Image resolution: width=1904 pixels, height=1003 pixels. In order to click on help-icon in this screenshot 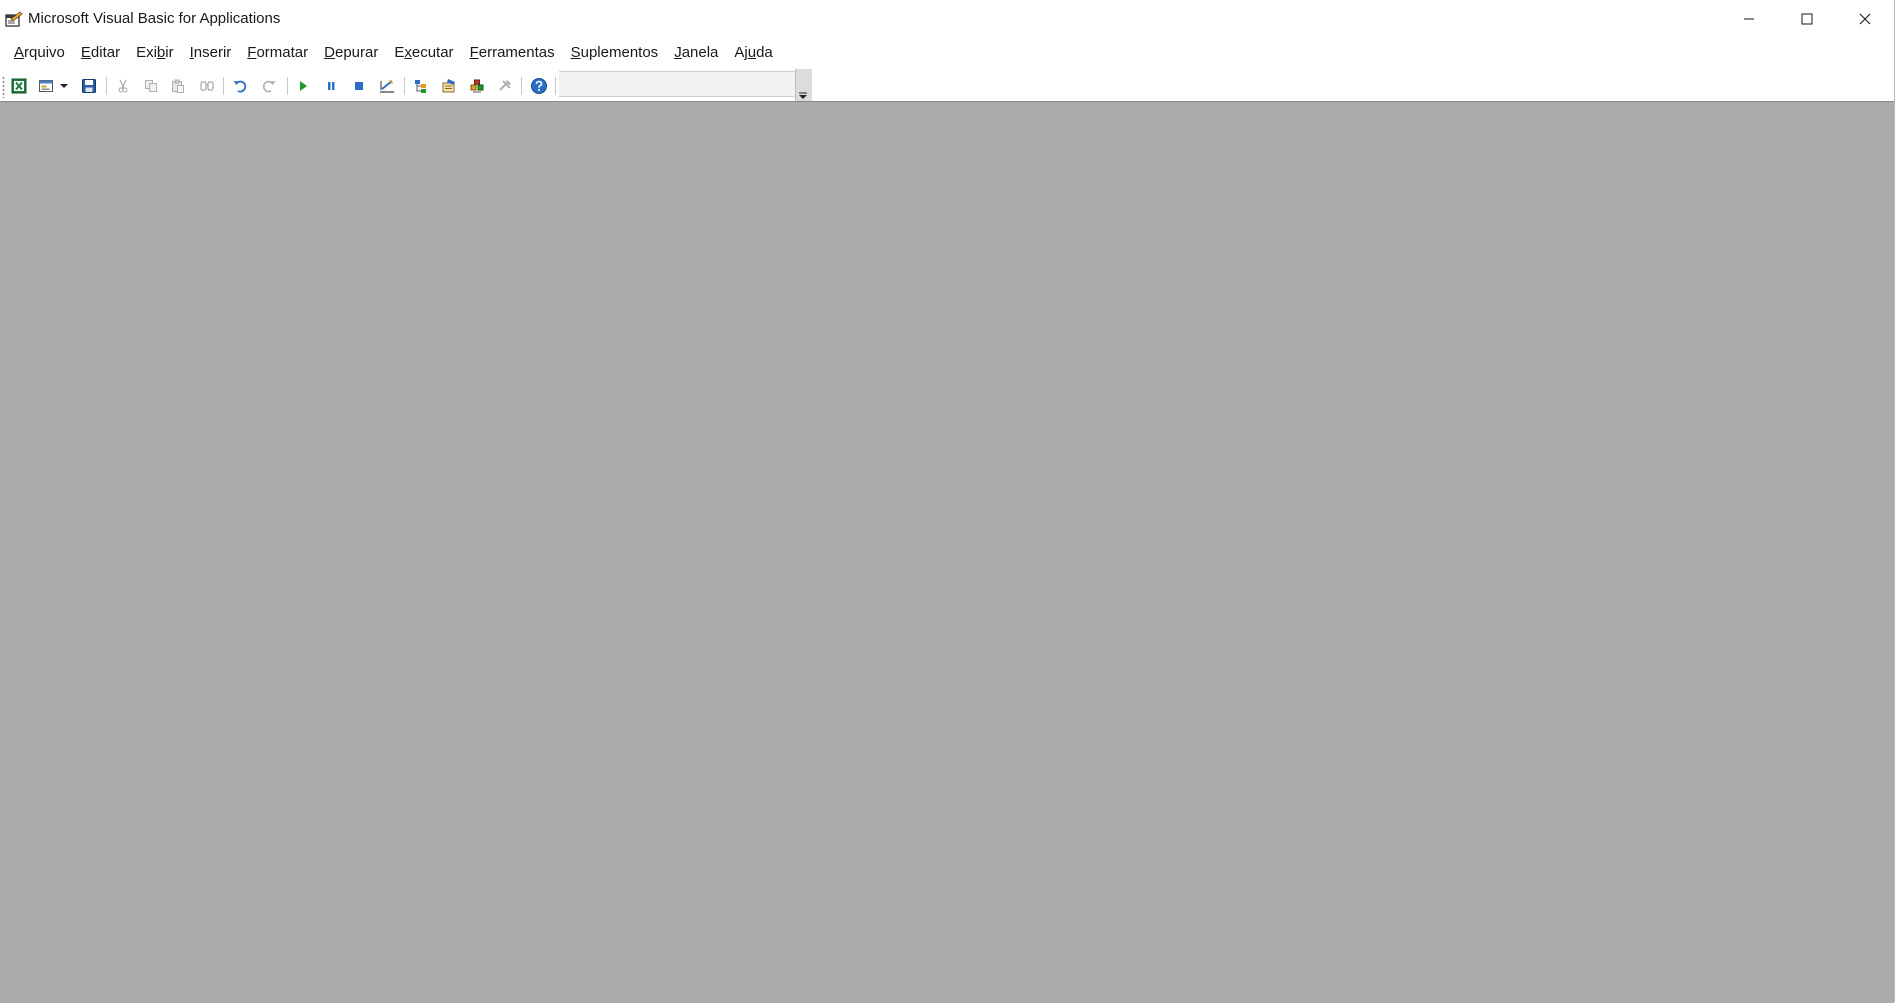, I will do `click(539, 86)`.